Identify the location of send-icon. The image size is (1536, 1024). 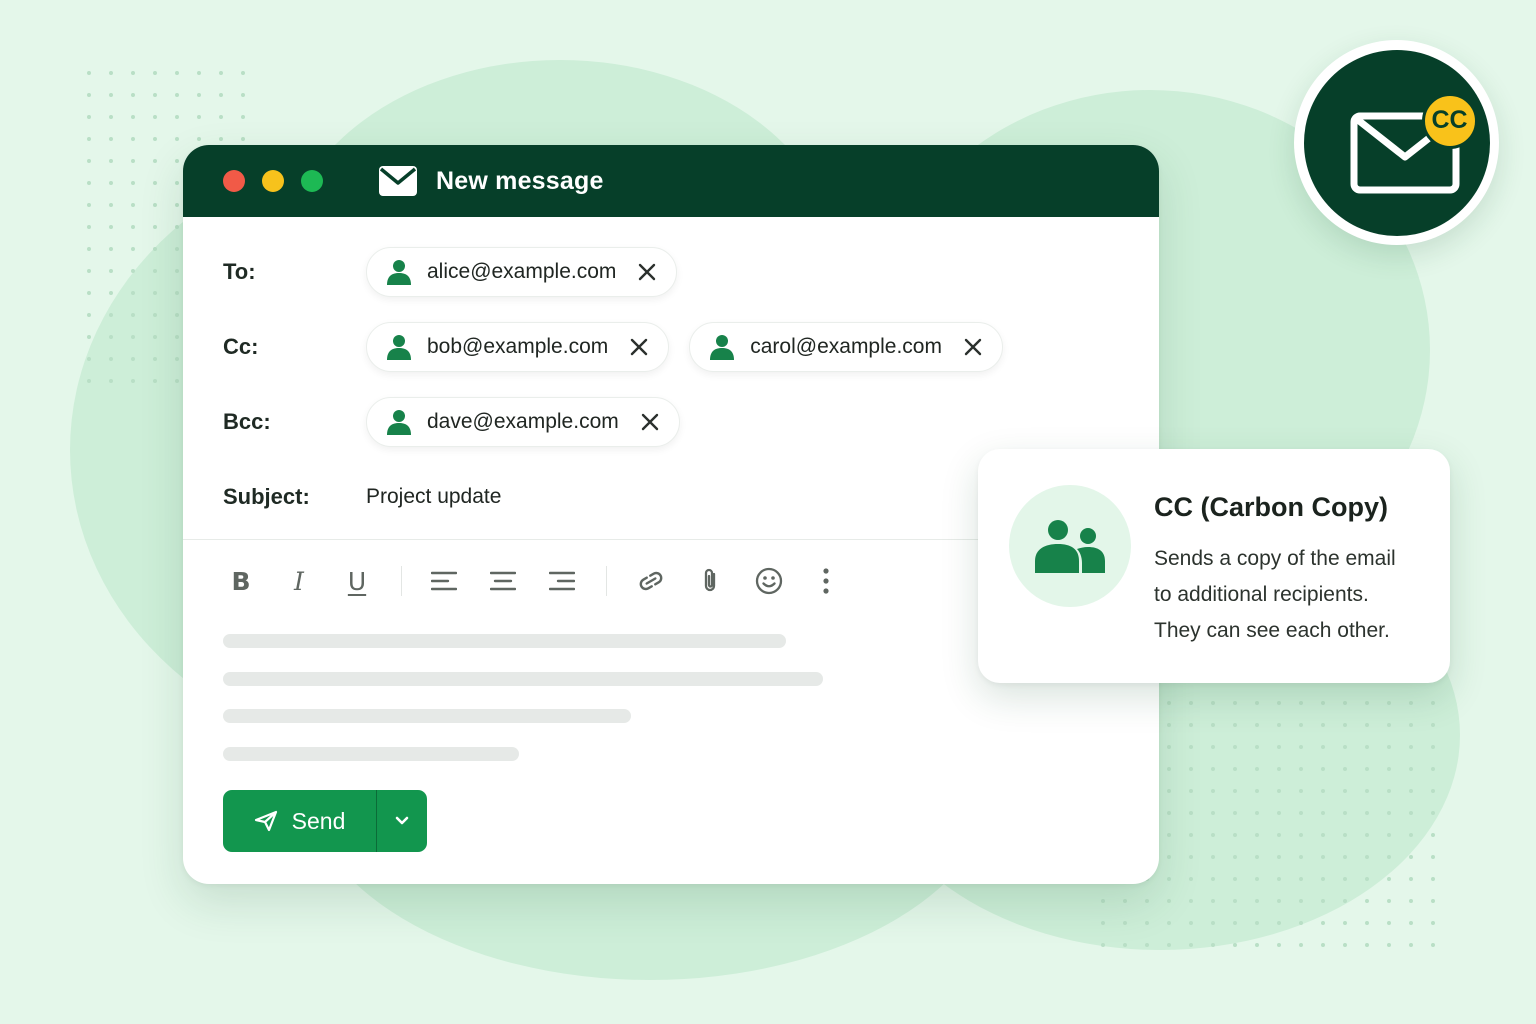
(265, 821).